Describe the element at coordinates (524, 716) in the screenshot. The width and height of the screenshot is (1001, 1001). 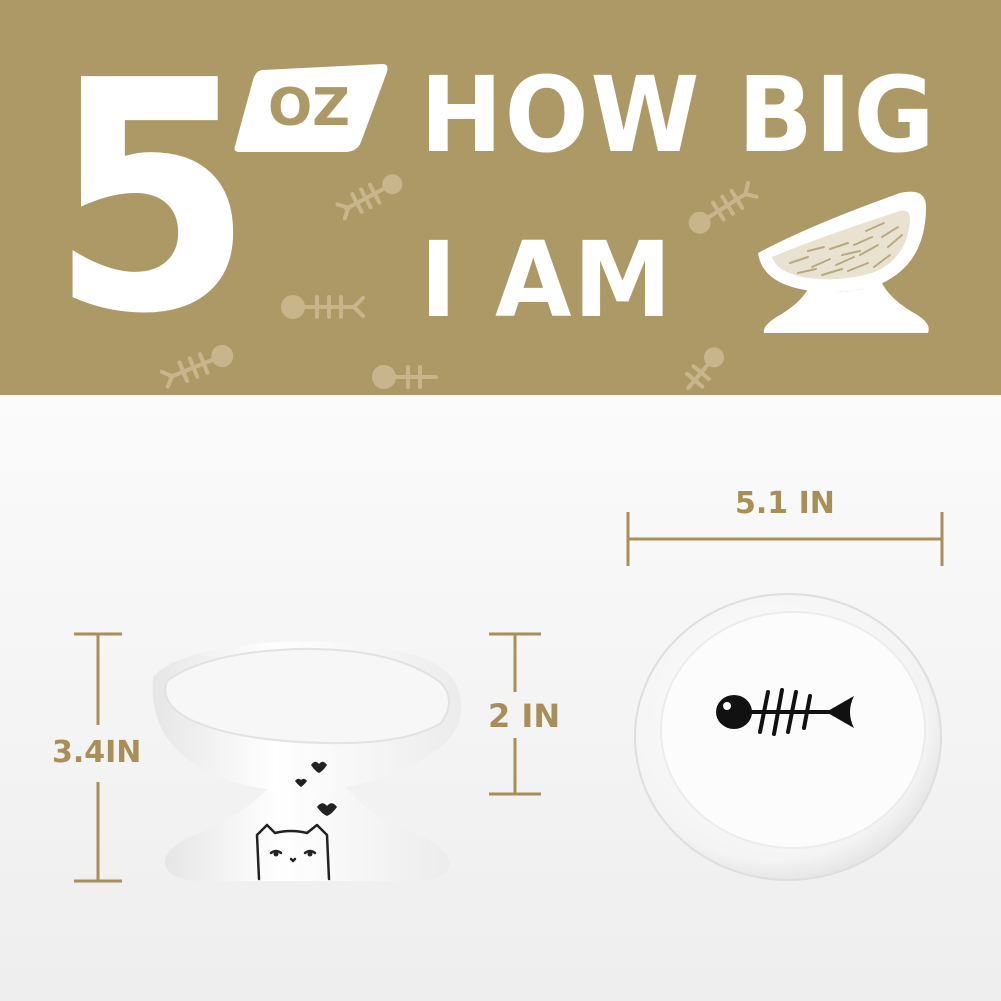
I see `height-bowl-label: 2 IN` at that location.